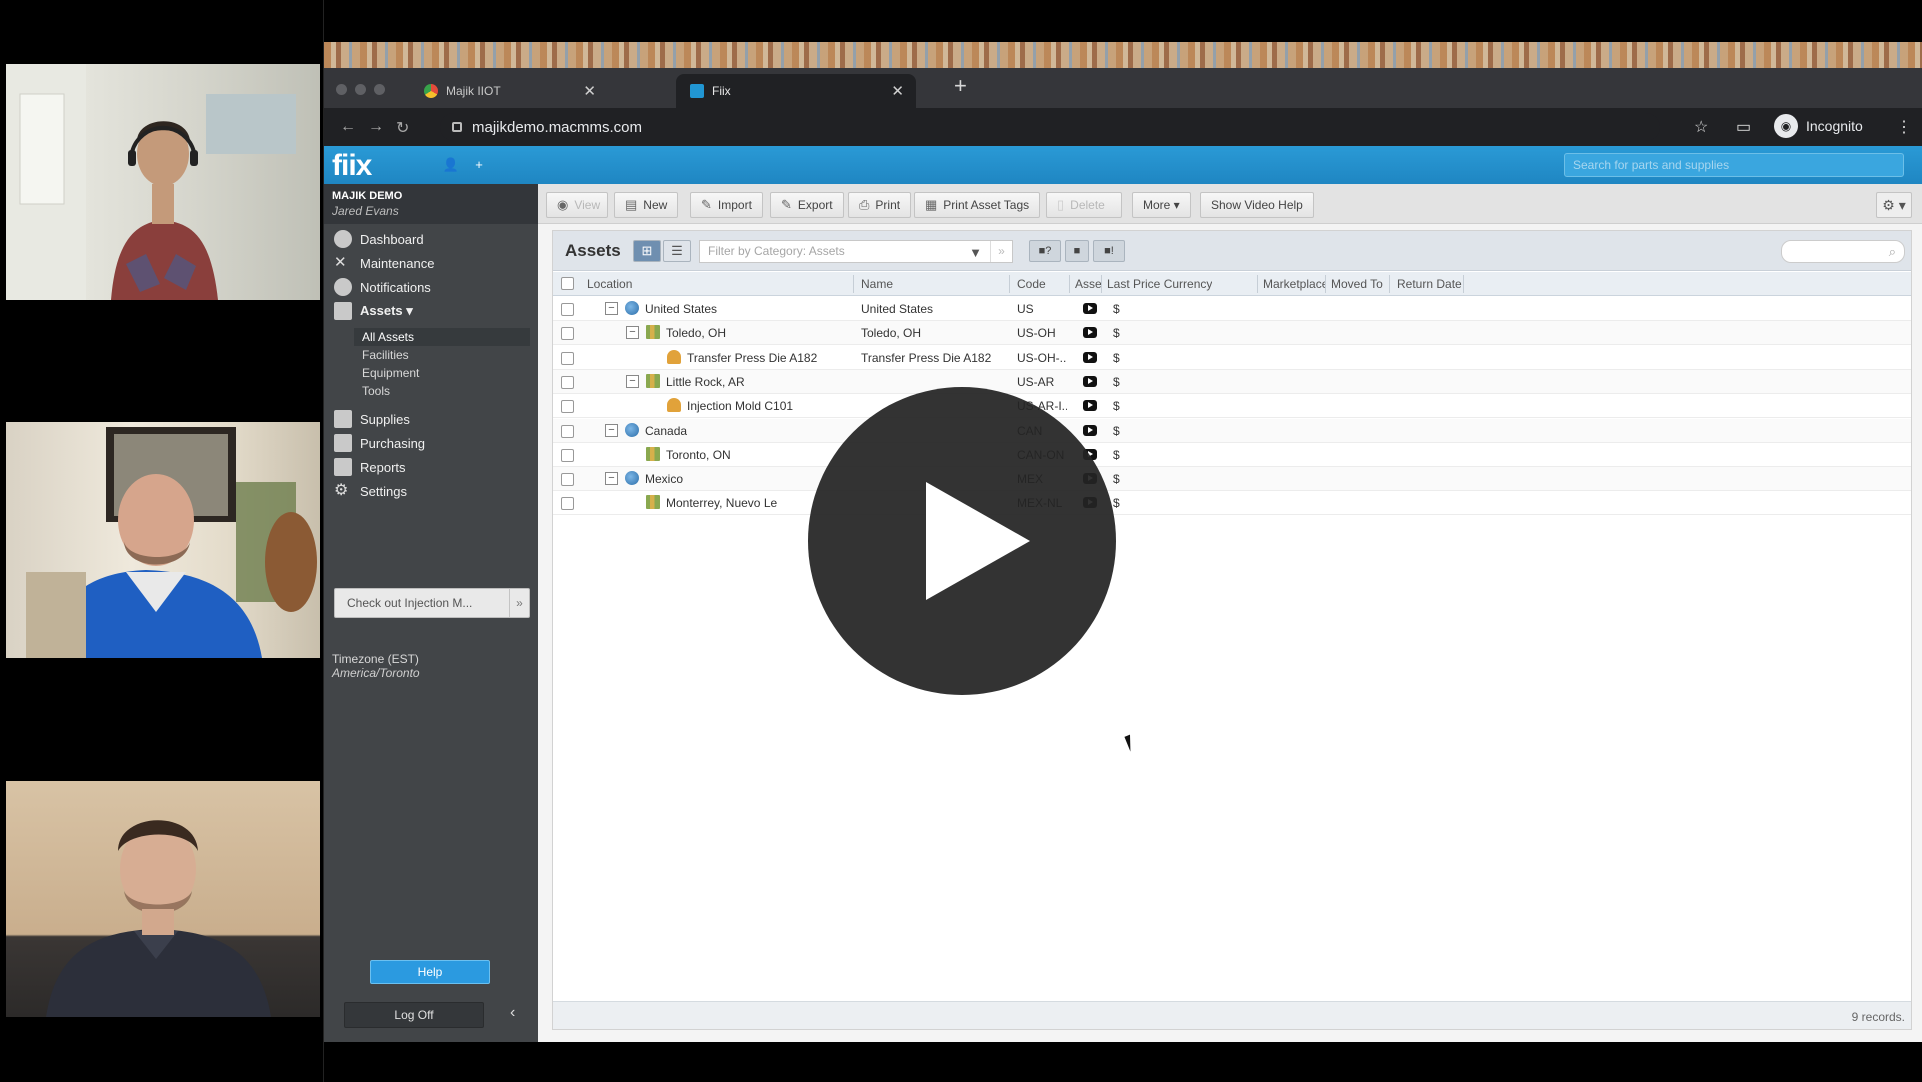  What do you see at coordinates (1084, 205) in the screenshot?
I see `delete-button: ▯ Delete` at bounding box center [1084, 205].